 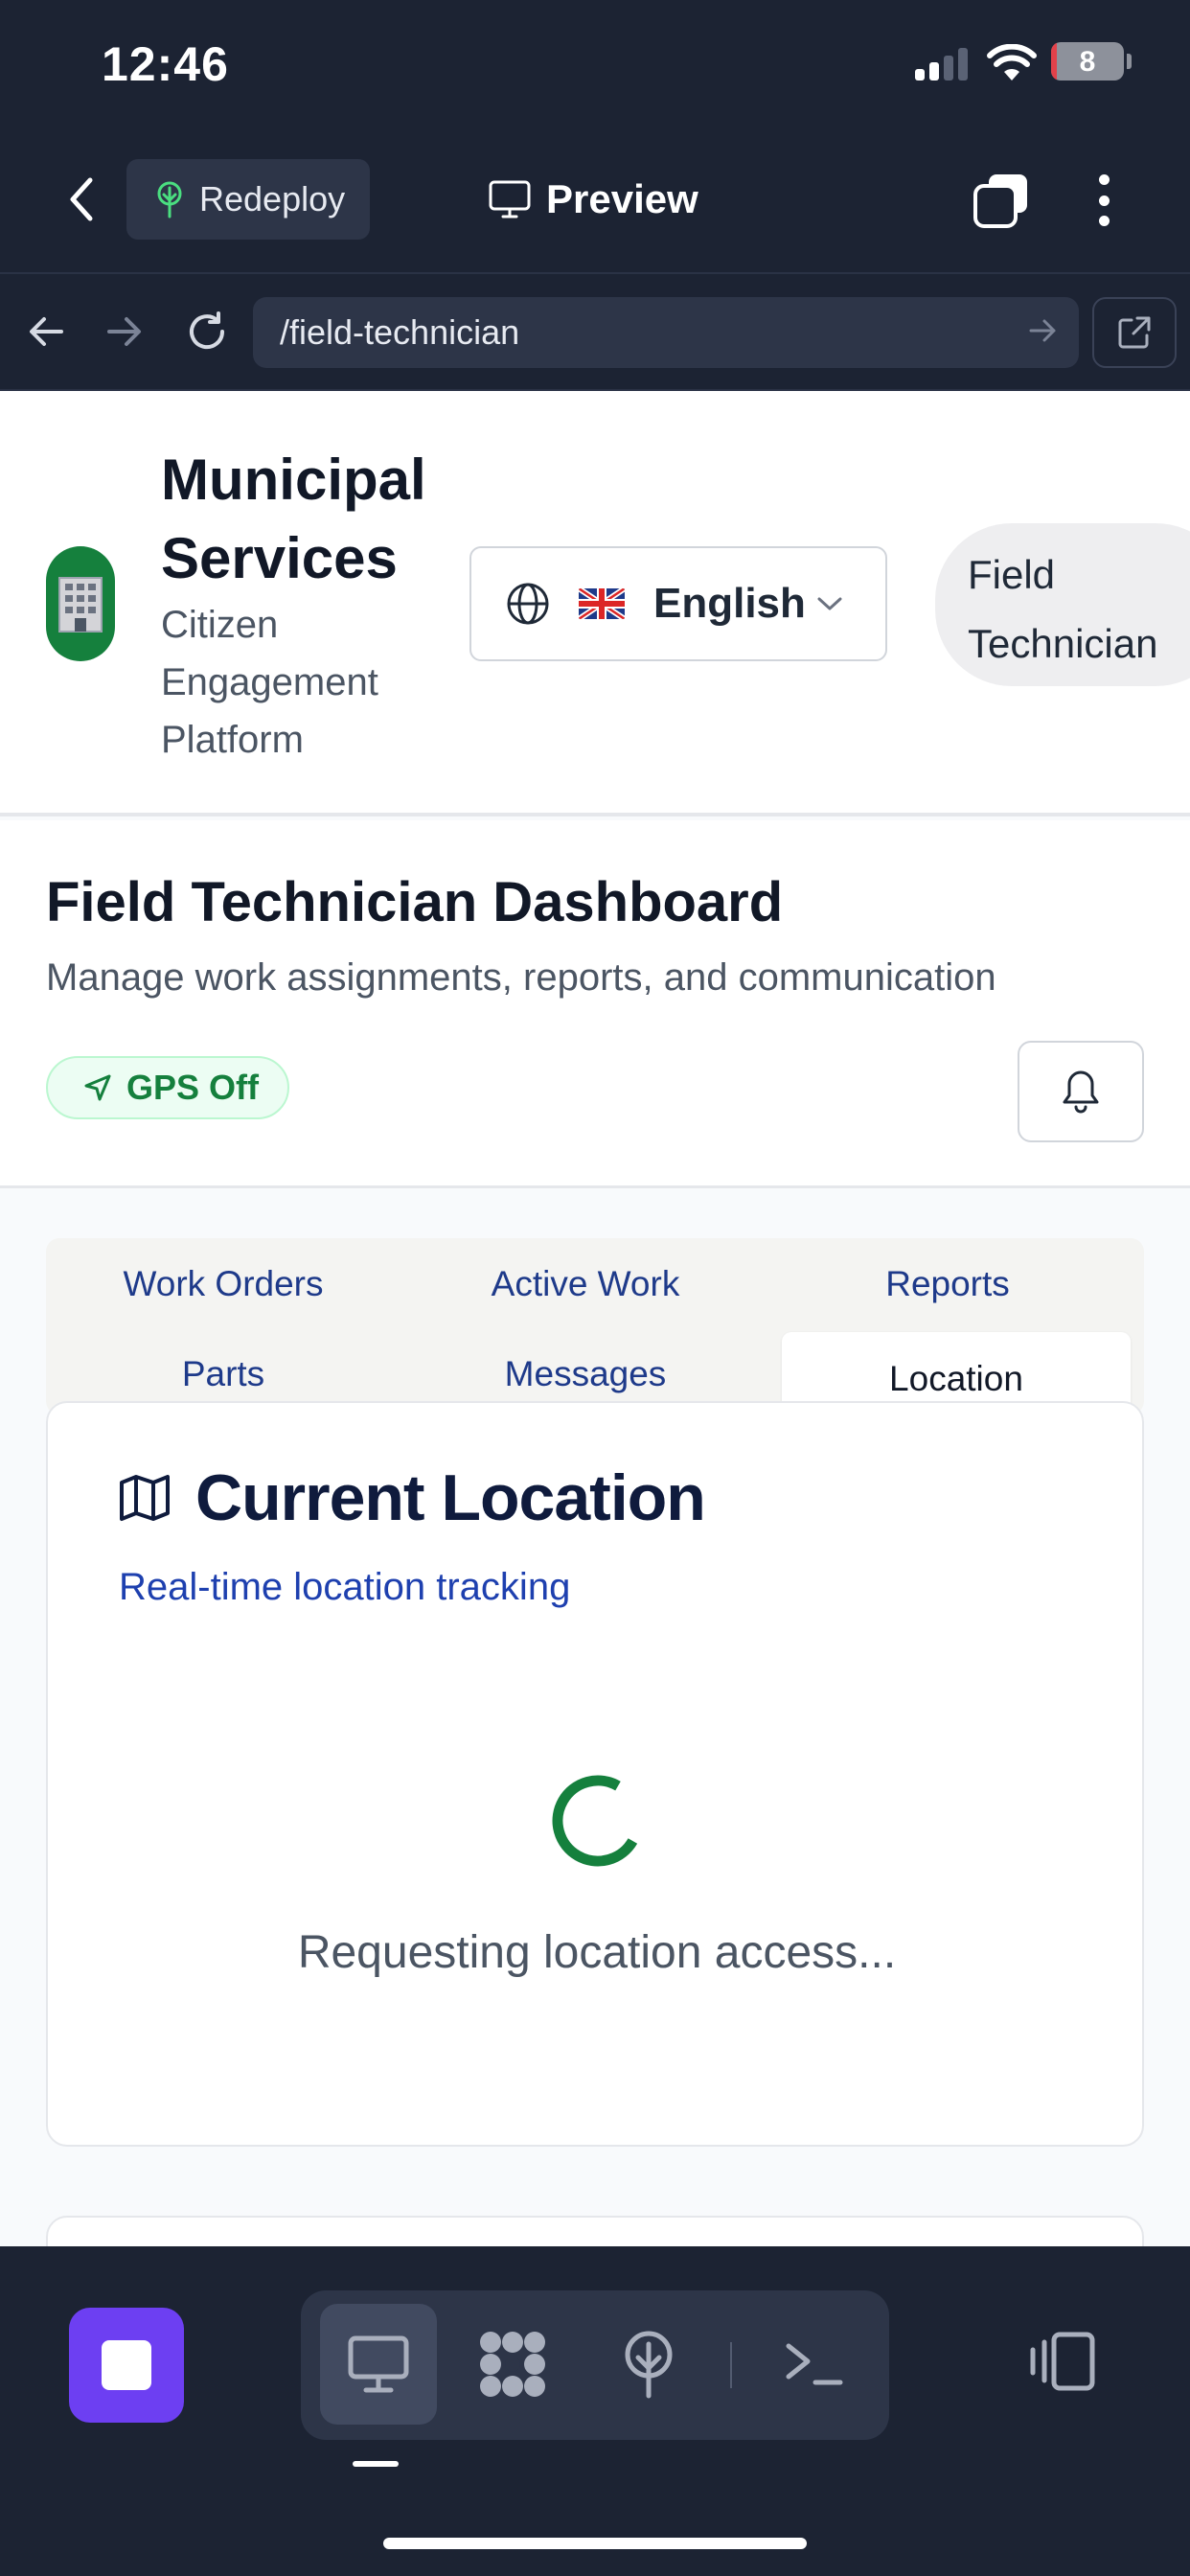 I want to click on device-icon, so click(x=1063, y=2361).